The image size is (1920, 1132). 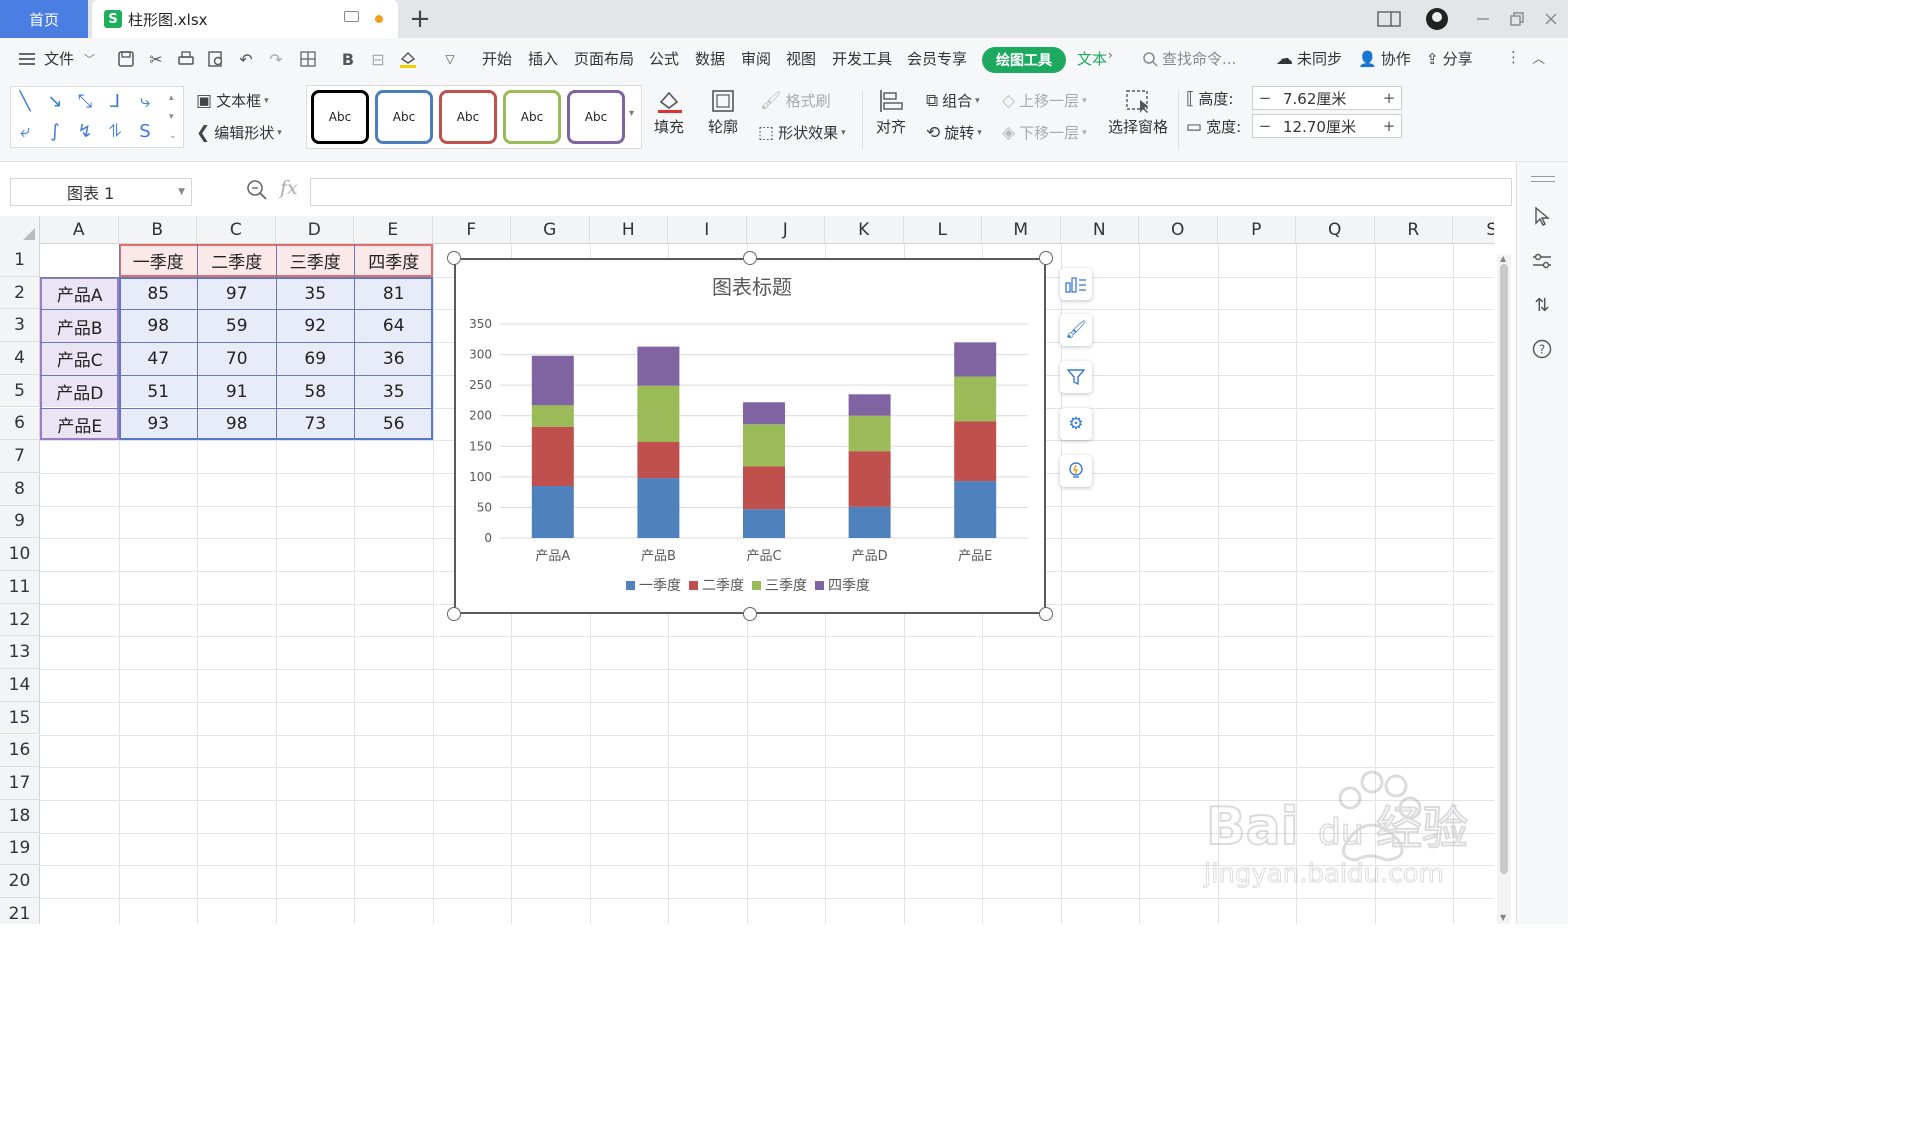 What do you see at coordinates (1076, 471) in the screenshot?
I see `chart-smart-bulb-icon` at bounding box center [1076, 471].